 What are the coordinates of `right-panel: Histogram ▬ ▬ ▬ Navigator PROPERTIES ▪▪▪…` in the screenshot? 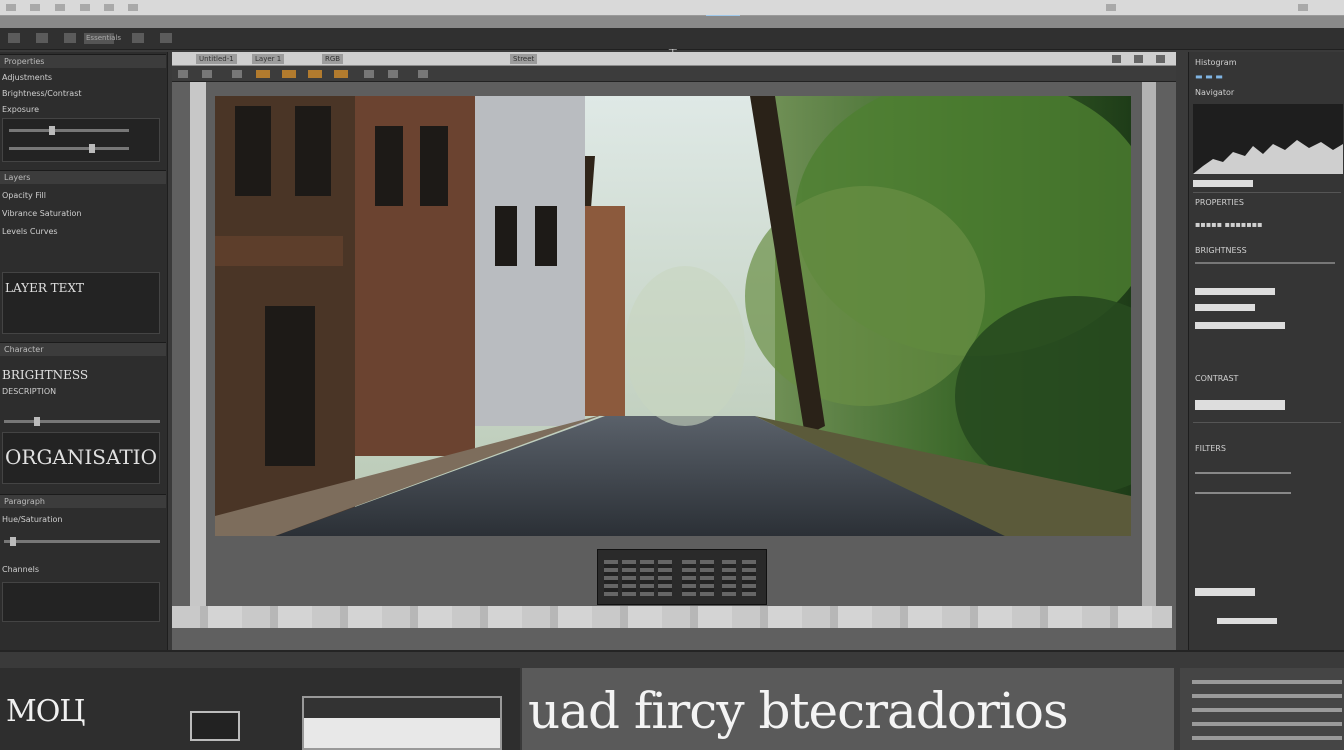 It's located at (1266, 351).